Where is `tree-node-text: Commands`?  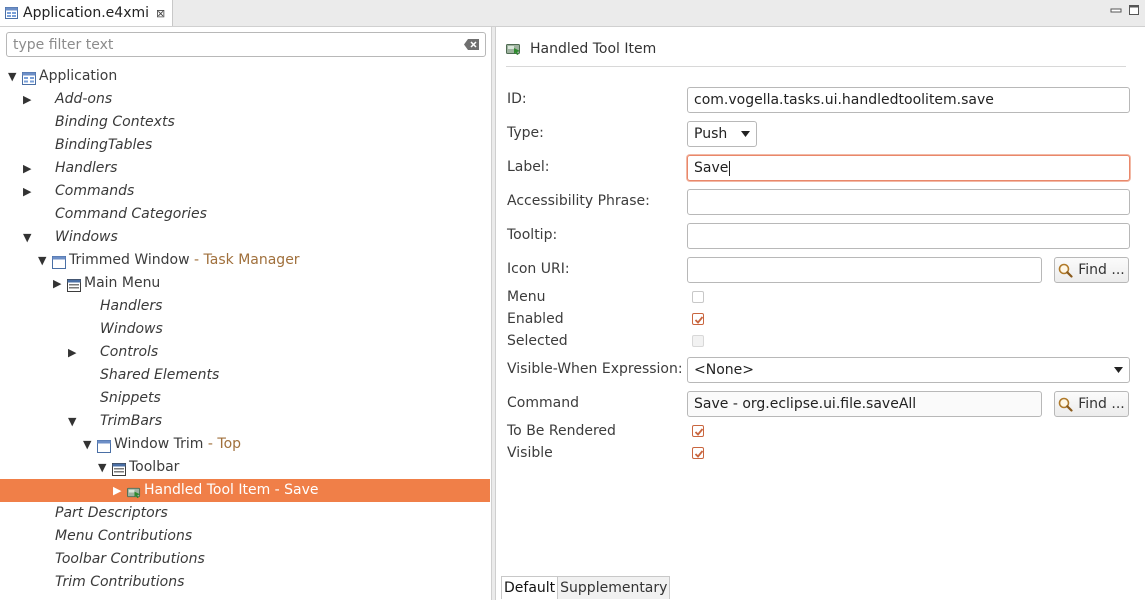 tree-node-text: Commands is located at coordinates (95, 191).